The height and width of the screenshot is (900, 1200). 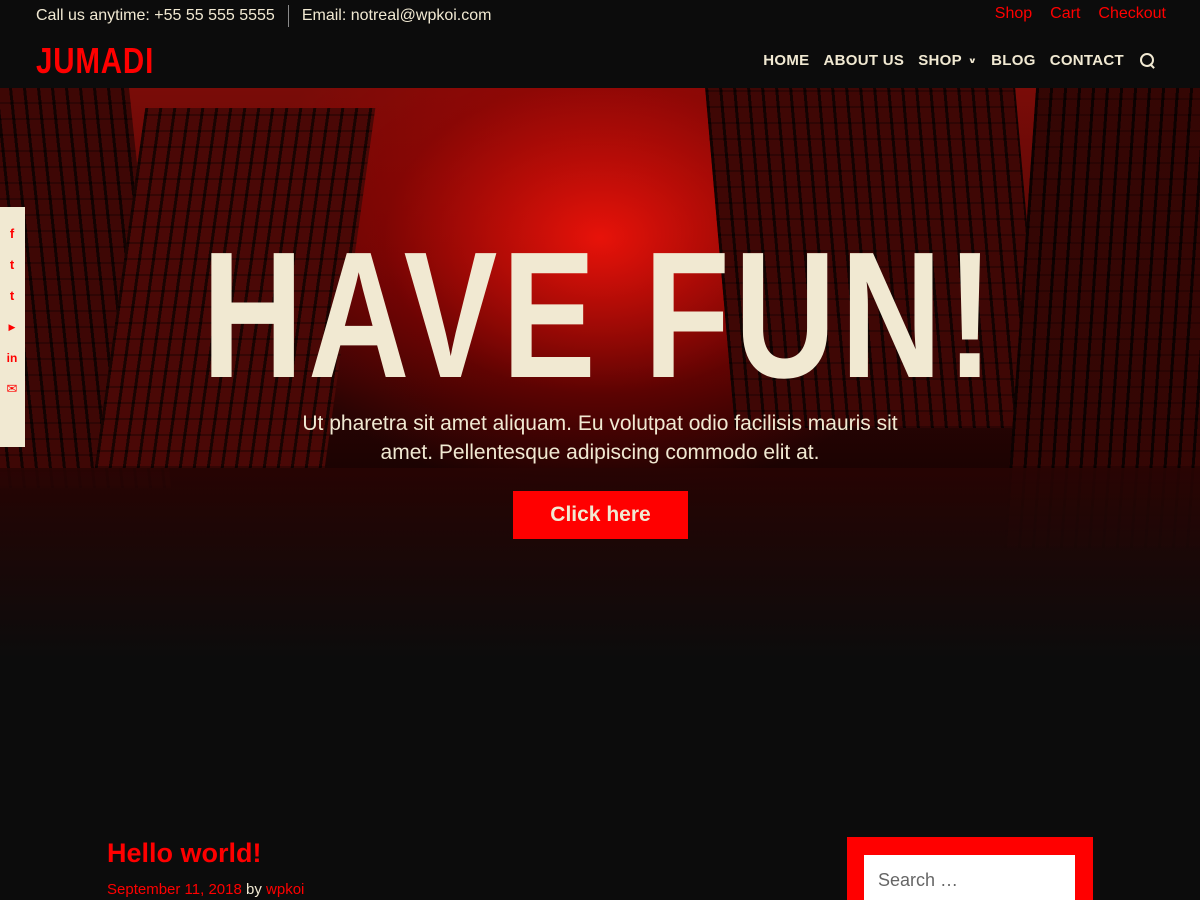 I want to click on site-header: JUMADI HOME ABOUT US SHOP ∨ BLOG CONTACT, so click(x=600, y=59).